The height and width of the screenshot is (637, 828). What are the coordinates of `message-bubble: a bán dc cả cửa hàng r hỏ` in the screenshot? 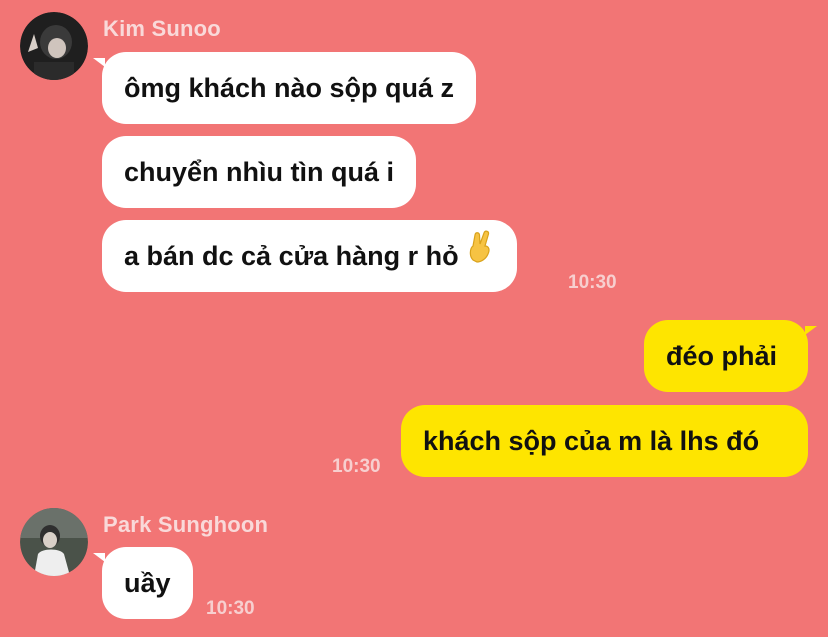 It's located at (309, 256).